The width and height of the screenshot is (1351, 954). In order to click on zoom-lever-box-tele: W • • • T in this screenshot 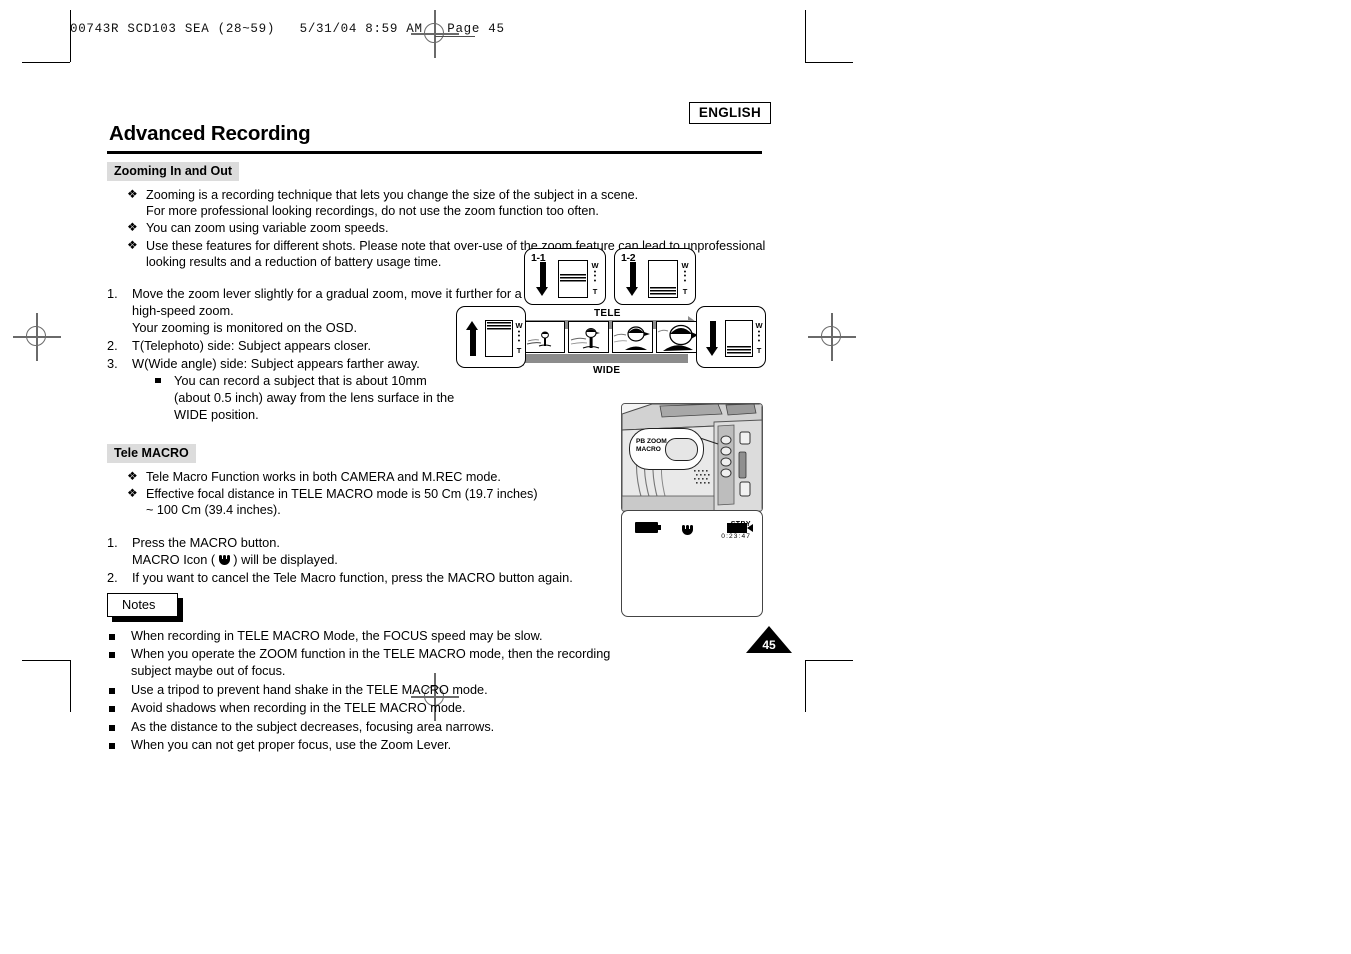, I will do `click(731, 337)`.